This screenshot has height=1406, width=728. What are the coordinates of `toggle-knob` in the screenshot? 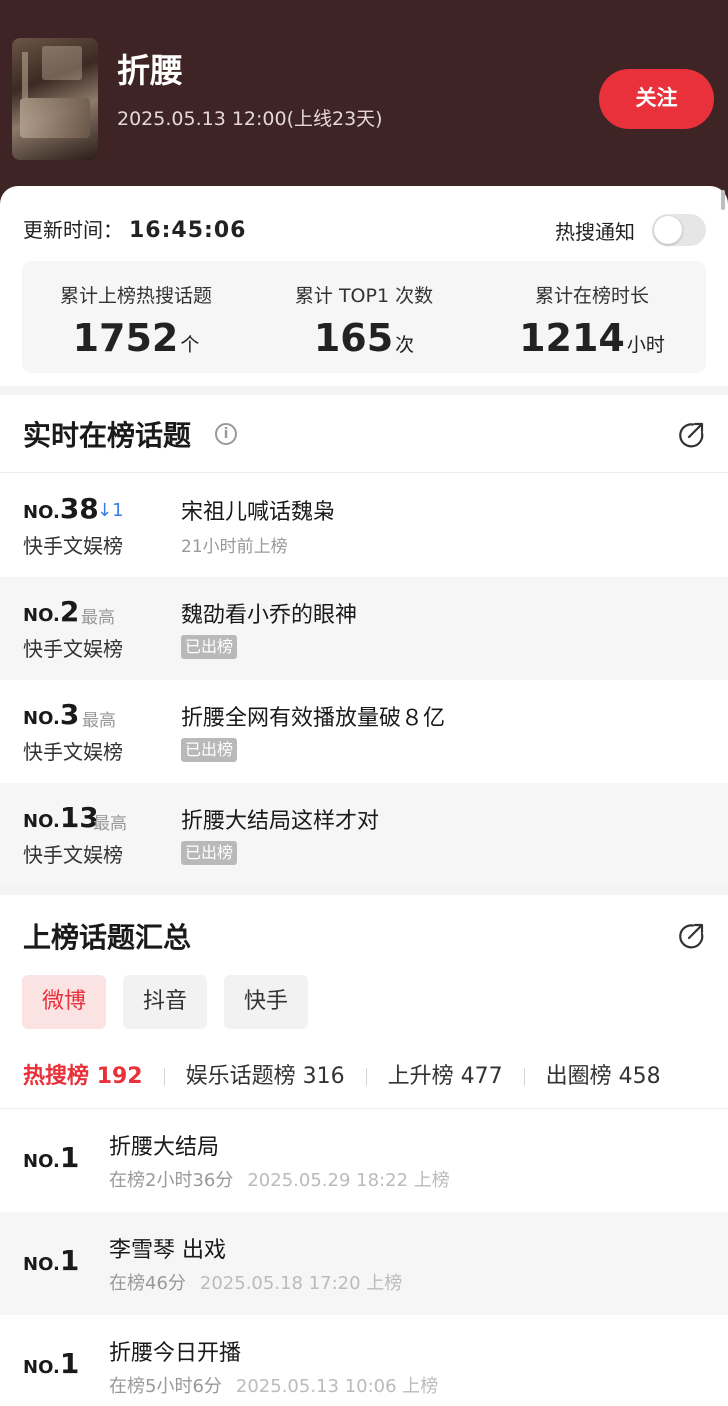 It's located at (668, 230).